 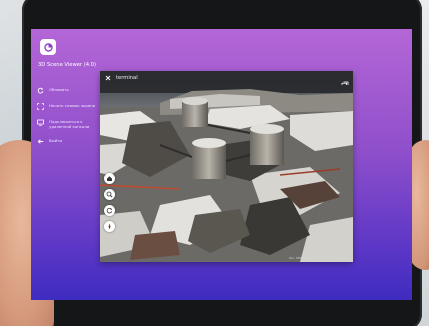 I want to click on right-hand, so click(x=419, y=205).